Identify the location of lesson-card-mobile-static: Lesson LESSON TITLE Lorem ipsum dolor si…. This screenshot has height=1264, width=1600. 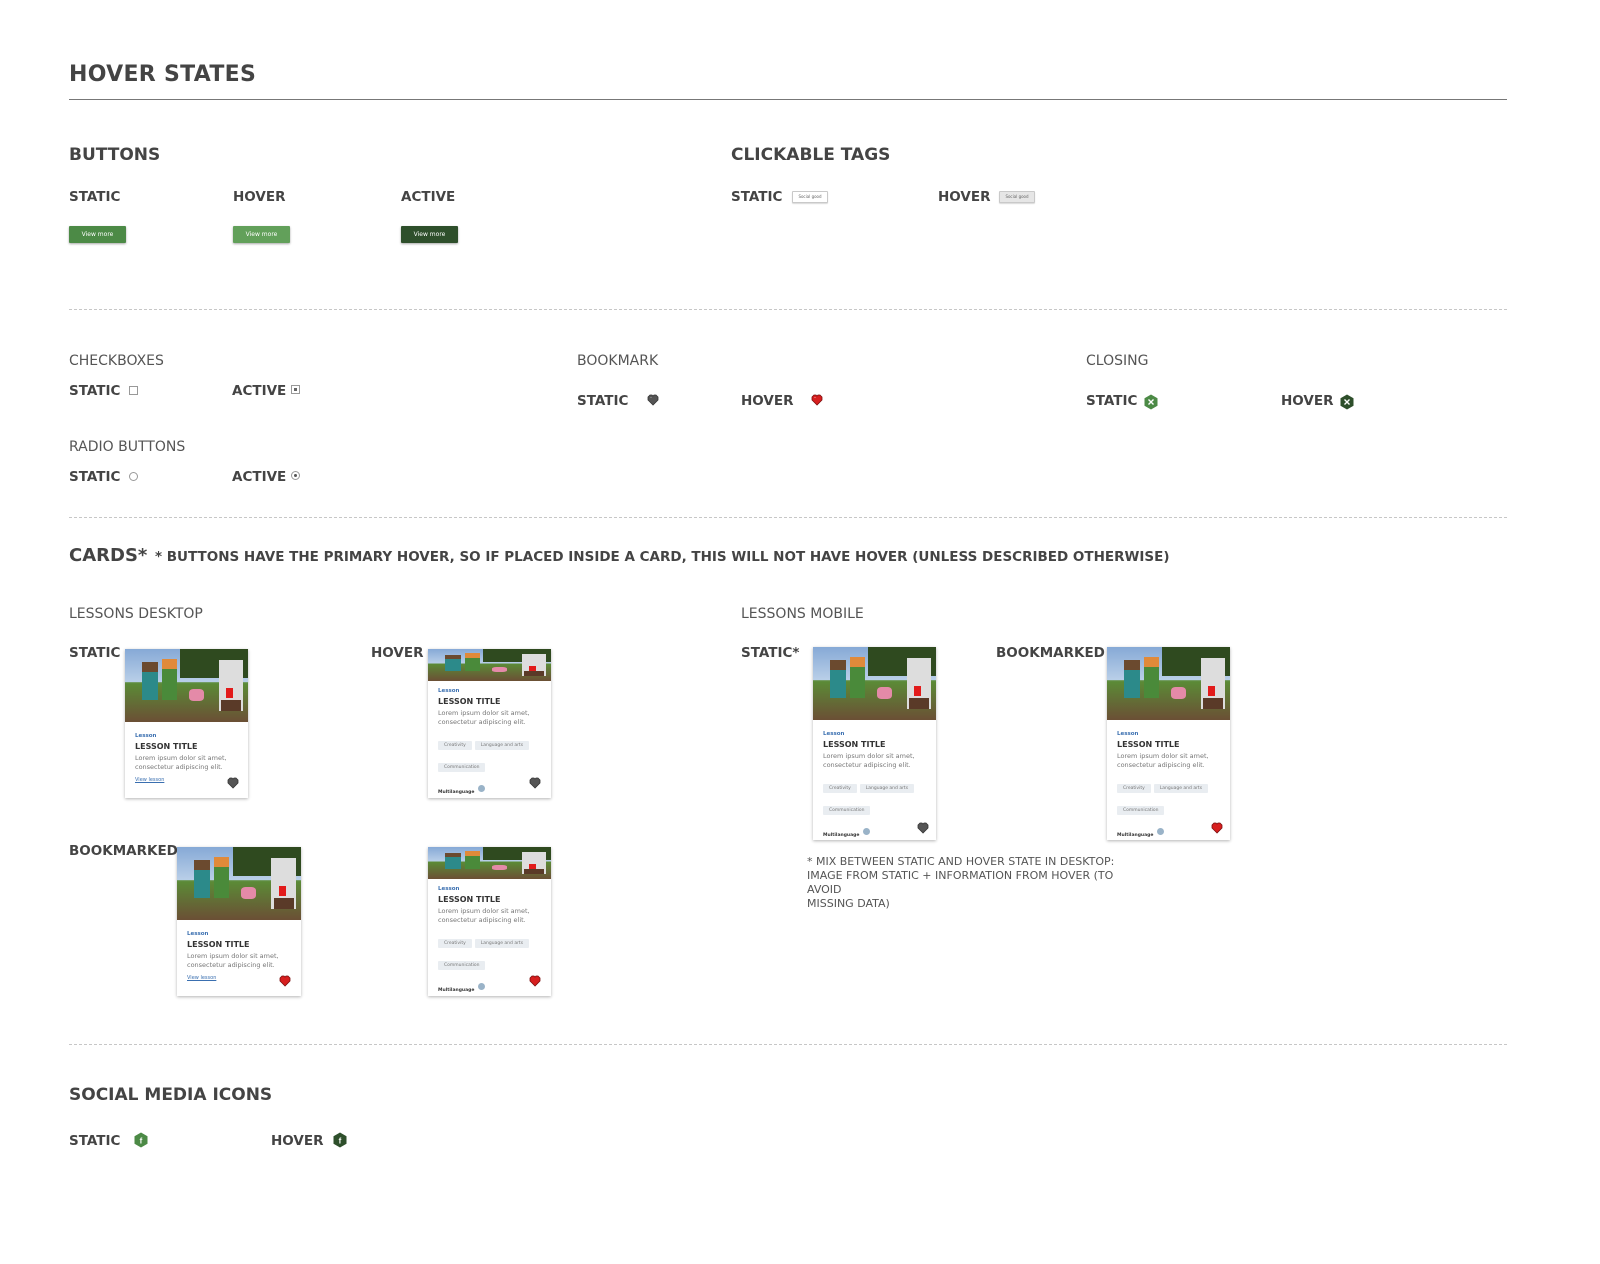
(874, 743).